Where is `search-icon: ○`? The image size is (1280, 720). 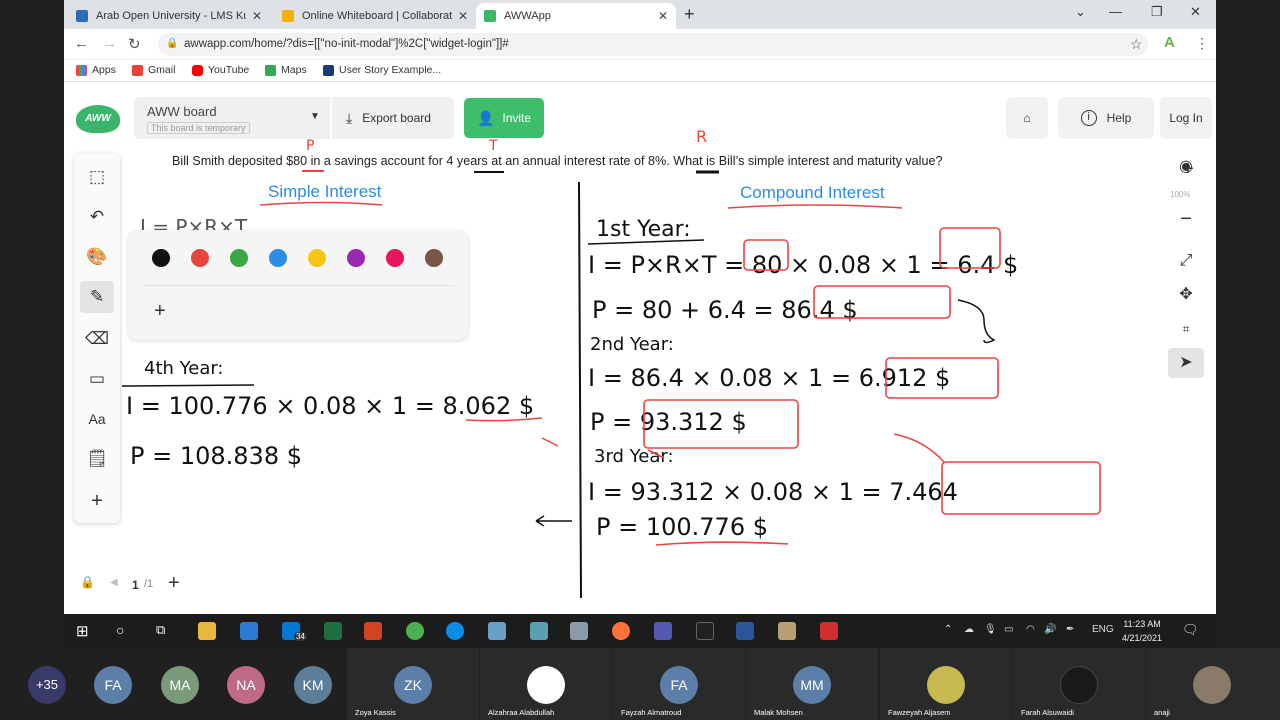 search-icon: ○ is located at coordinates (125, 631).